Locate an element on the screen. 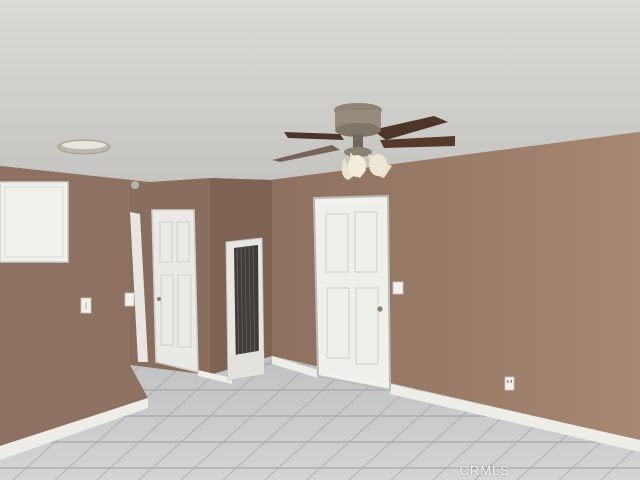  light-fixture-icon is located at coordinates (84, 147).